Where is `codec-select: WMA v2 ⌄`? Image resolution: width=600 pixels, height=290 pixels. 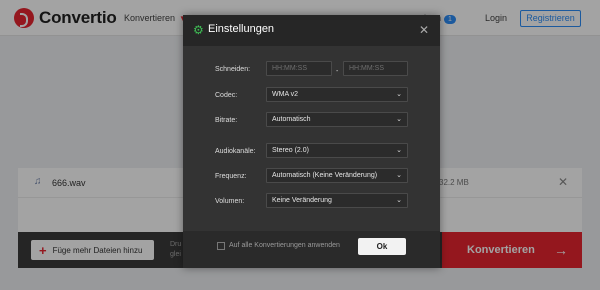
codec-select: WMA v2 ⌄ is located at coordinates (337, 94).